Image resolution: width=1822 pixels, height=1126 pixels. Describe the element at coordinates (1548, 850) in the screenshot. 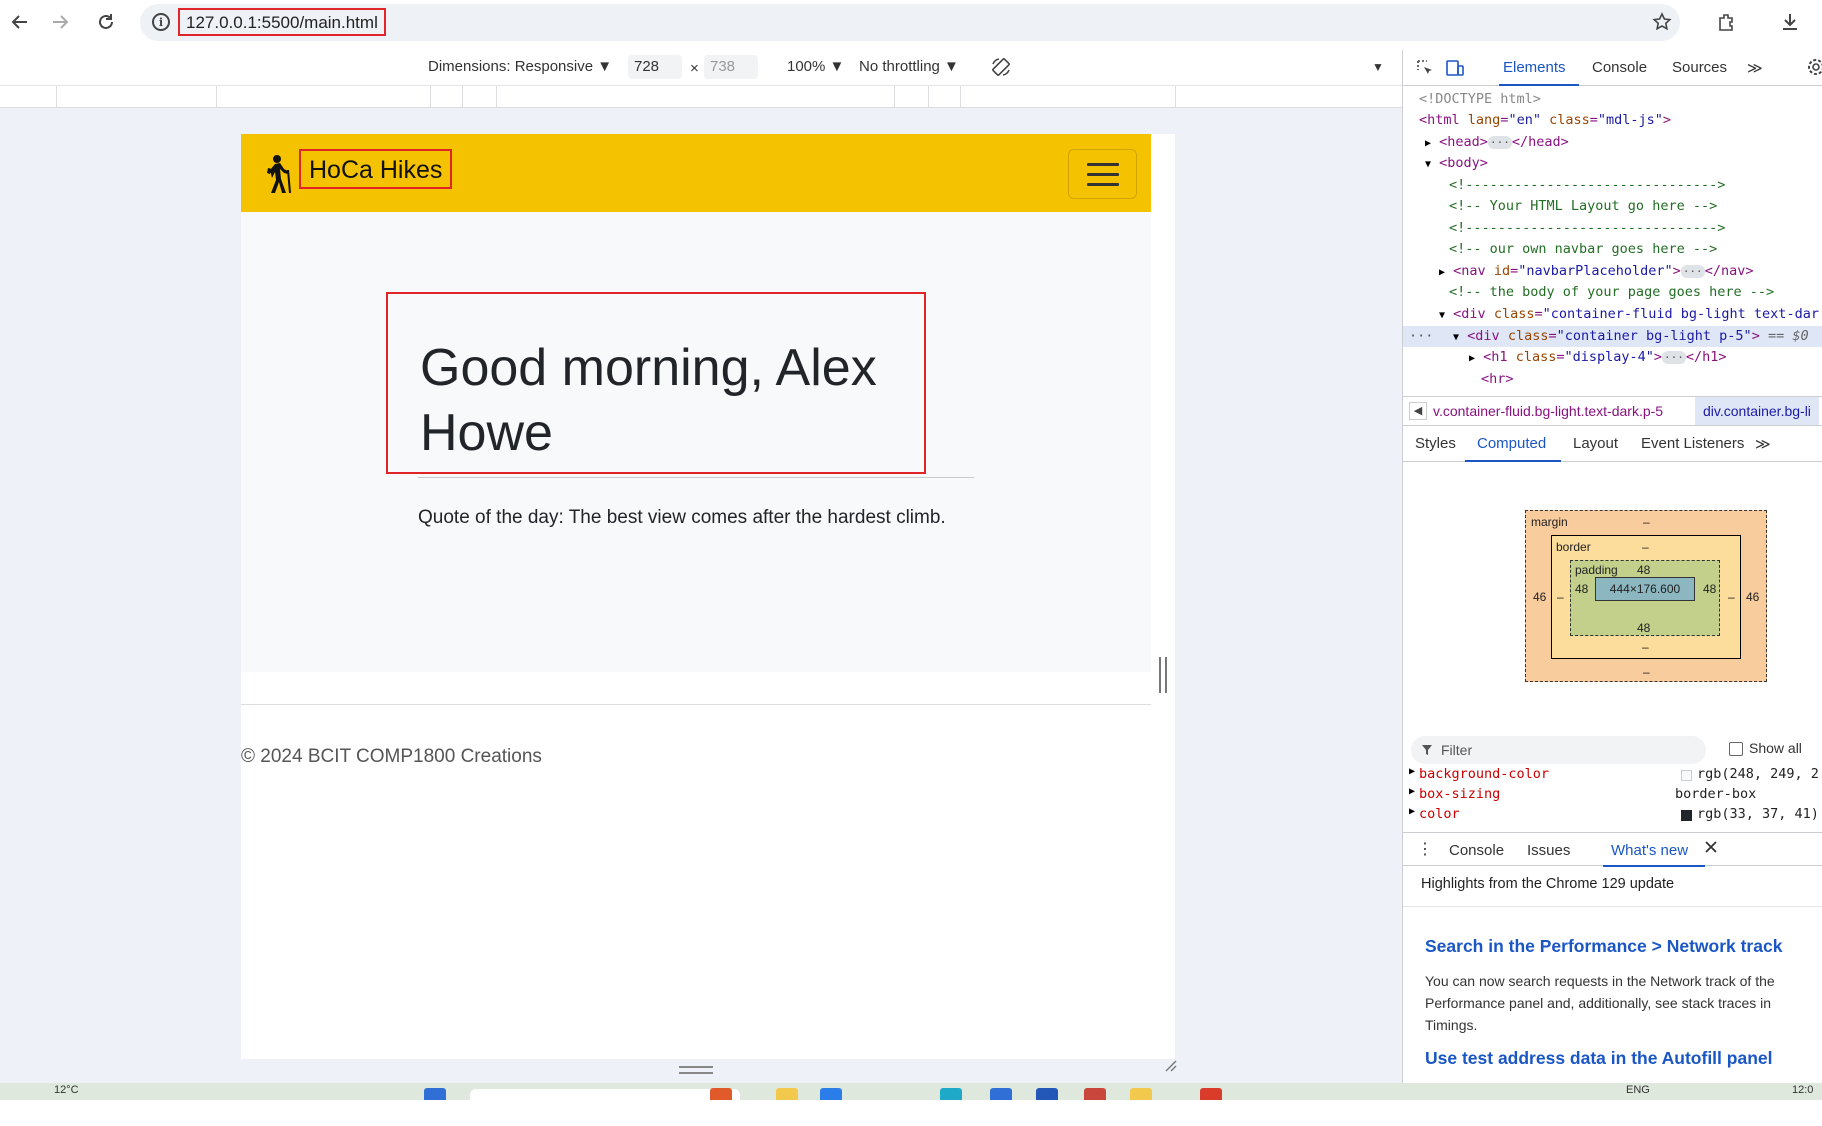

I see `drawer-tab-issues: Issues` at that location.